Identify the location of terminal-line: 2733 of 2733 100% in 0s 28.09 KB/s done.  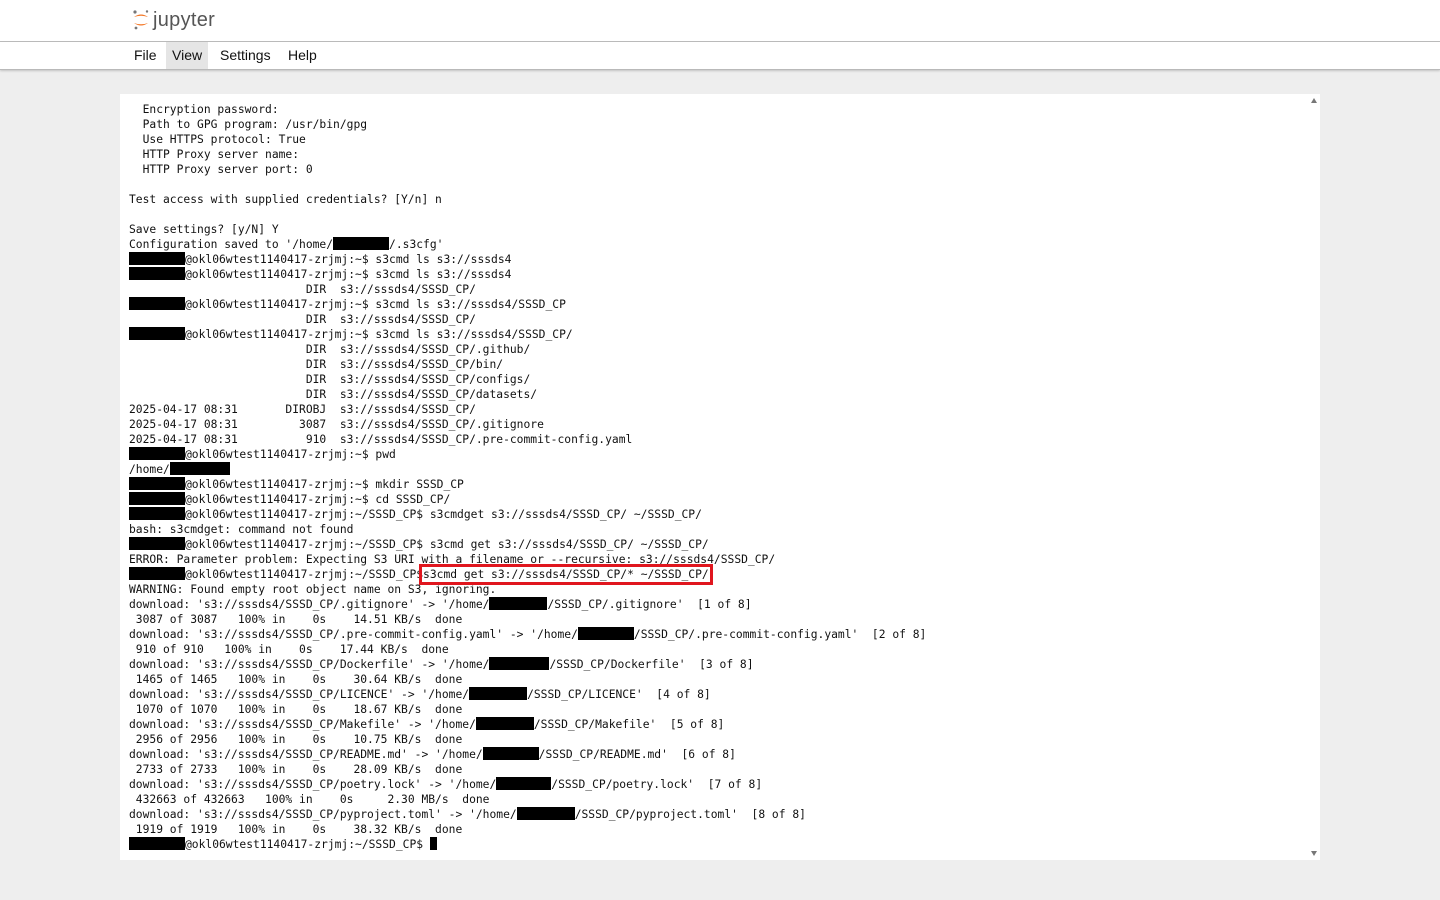
(714, 769).